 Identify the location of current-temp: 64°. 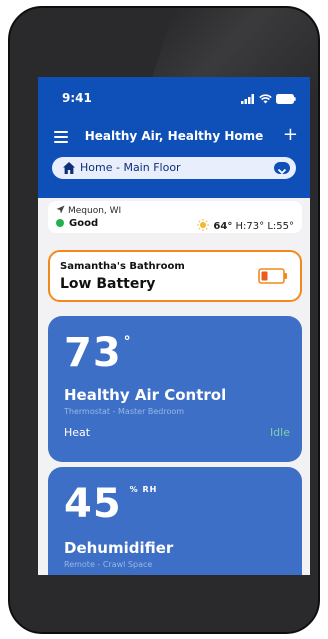
(223, 226).